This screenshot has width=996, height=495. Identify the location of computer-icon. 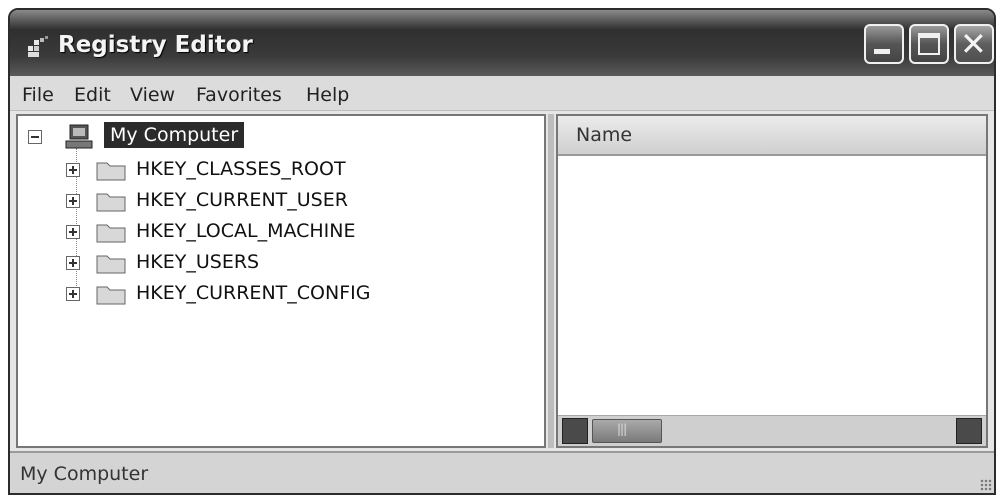
(79, 136).